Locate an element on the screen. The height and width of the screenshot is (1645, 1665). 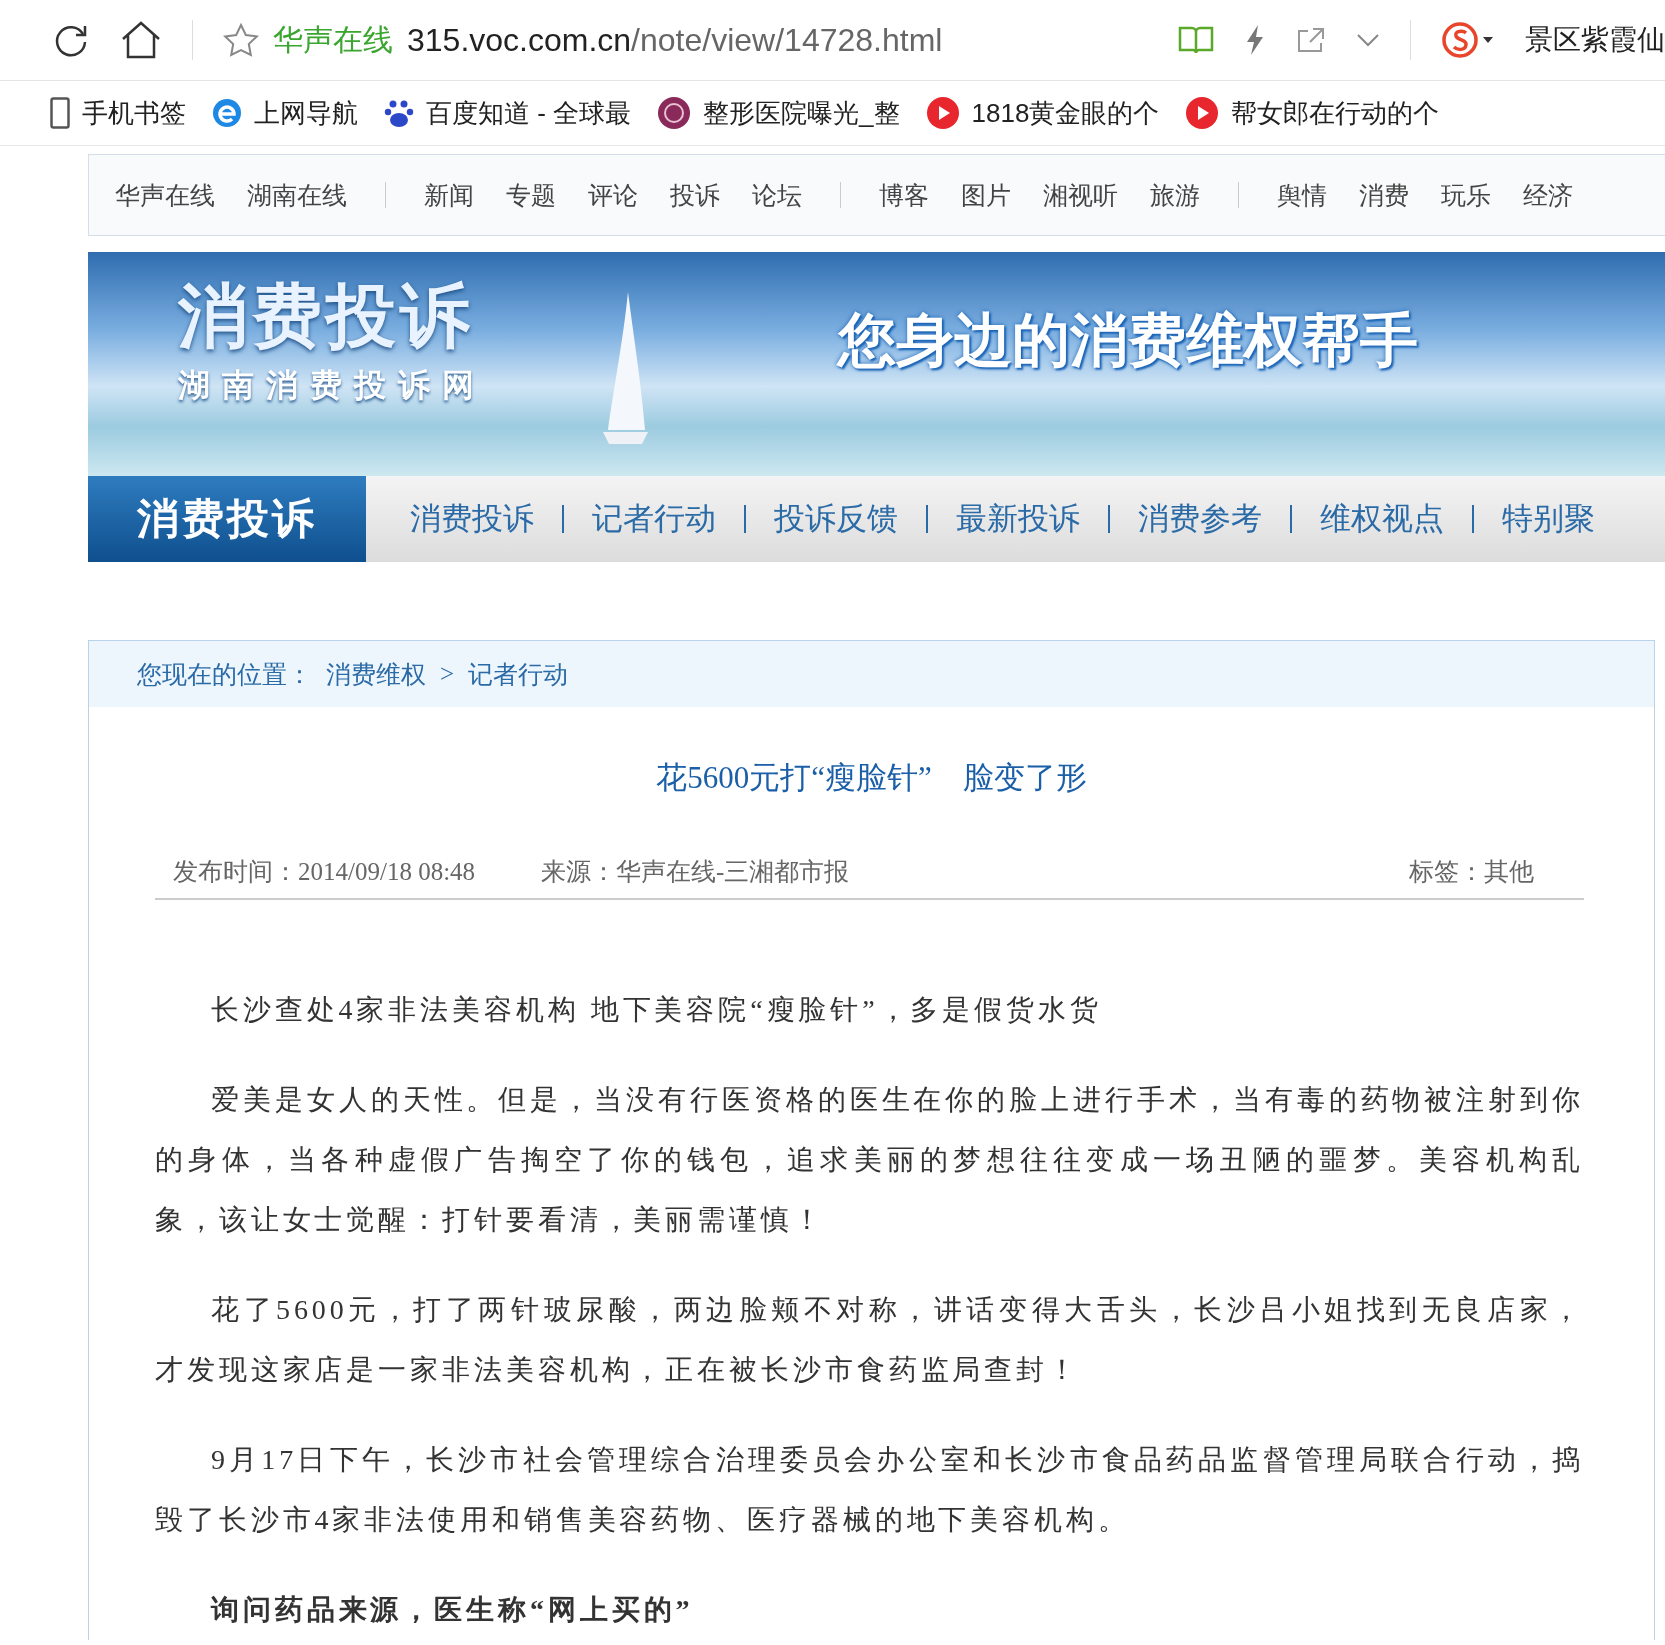
section-brand-label: 消费投诉 is located at coordinates (227, 519).